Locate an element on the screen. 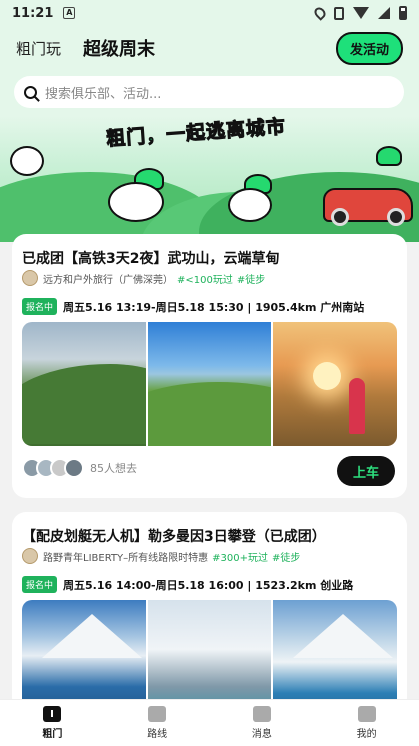 The image size is (419, 746). nav-home: 粗门 is located at coordinates (52, 723).